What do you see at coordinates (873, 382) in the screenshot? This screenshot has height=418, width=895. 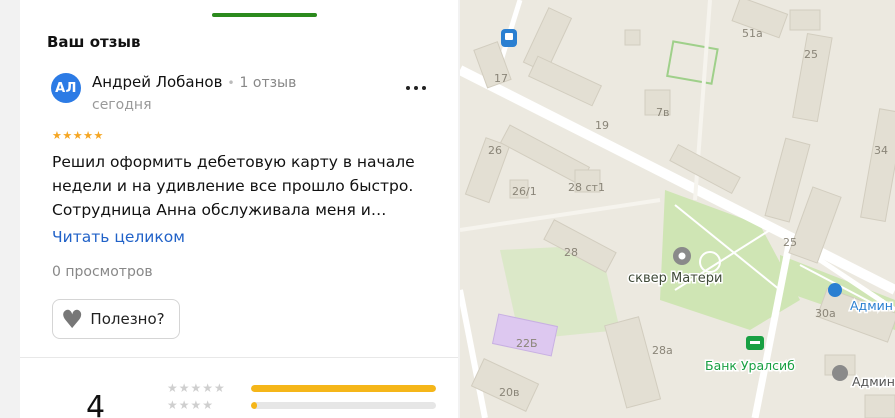 I see `admin-label: Админи` at bounding box center [873, 382].